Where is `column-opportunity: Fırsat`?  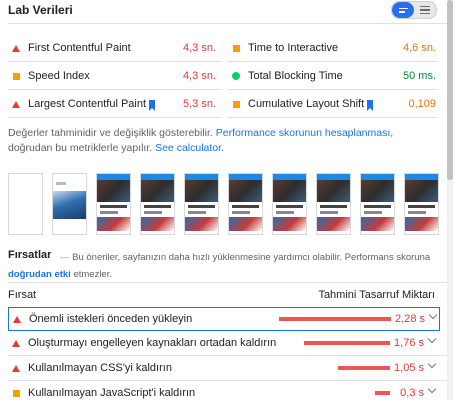 column-opportunity: Fırsat is located at coordinates (22, 295).